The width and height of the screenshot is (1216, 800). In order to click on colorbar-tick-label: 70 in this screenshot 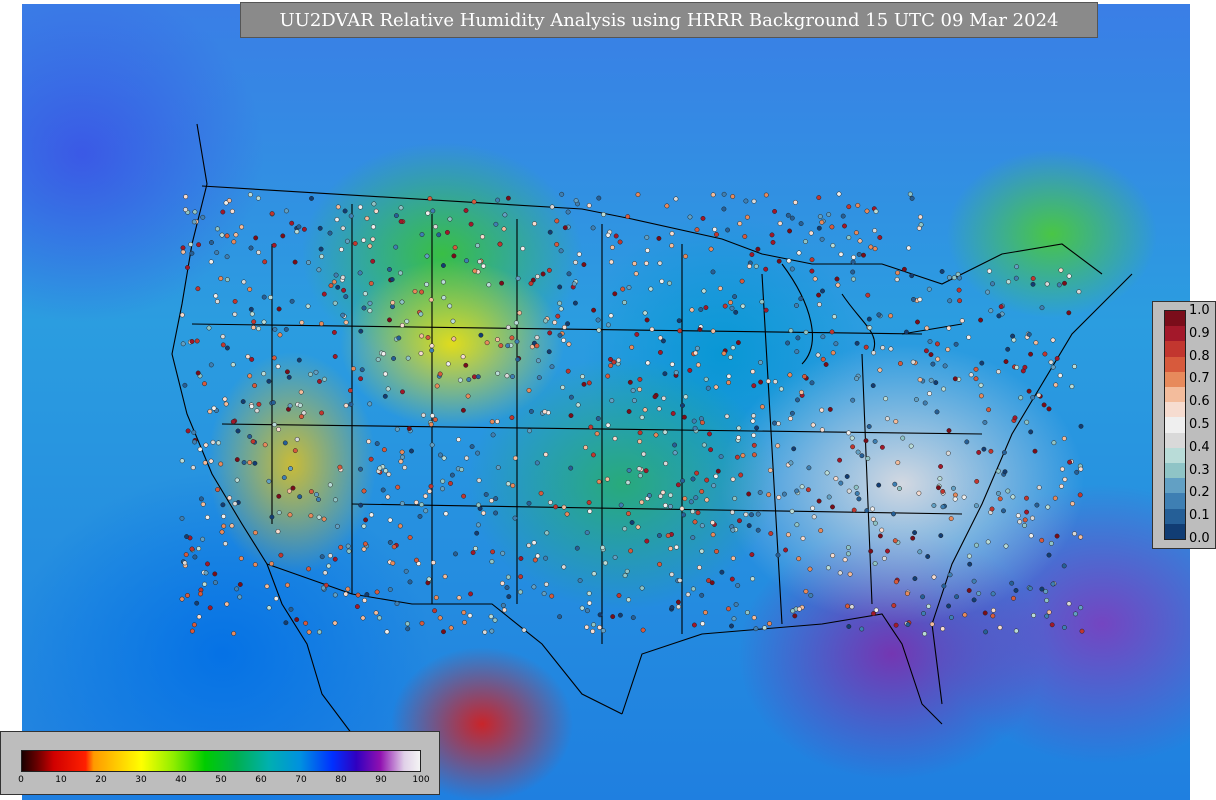, I will do `click(301, 780)`.